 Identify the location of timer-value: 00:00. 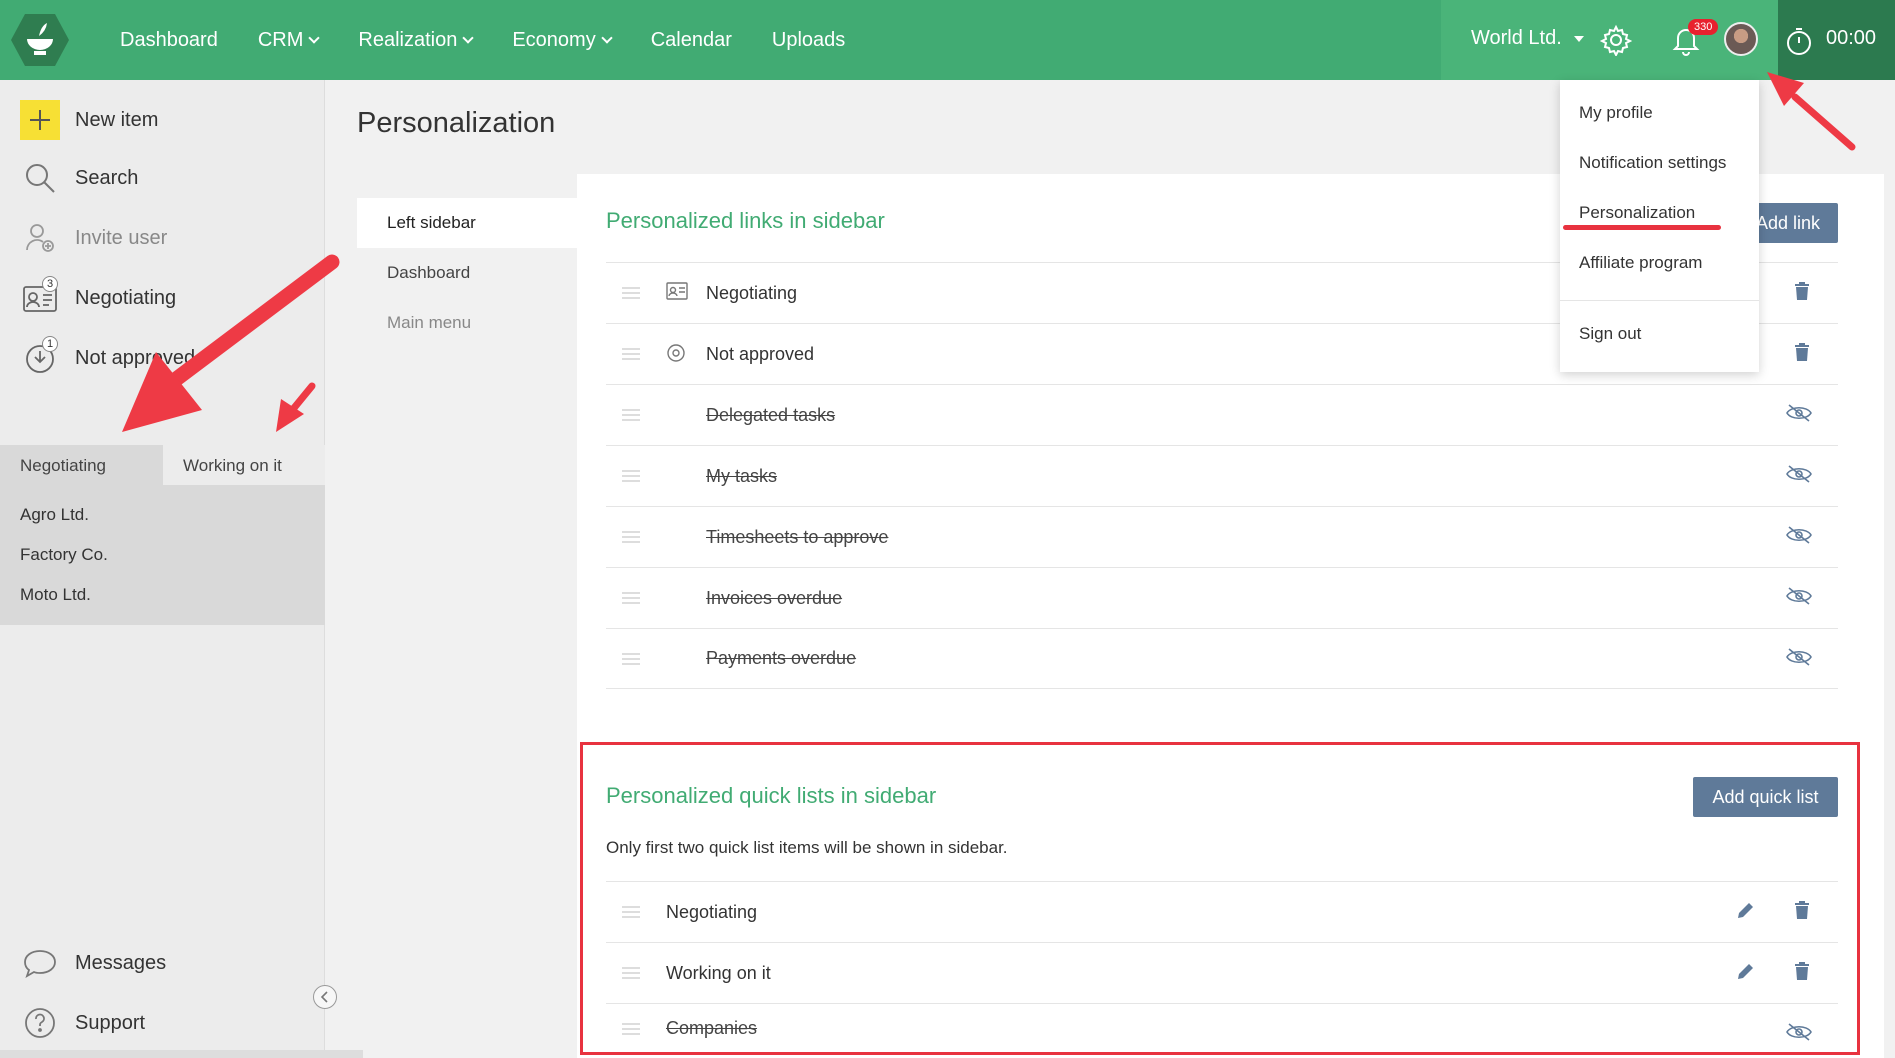
(1851, 38).